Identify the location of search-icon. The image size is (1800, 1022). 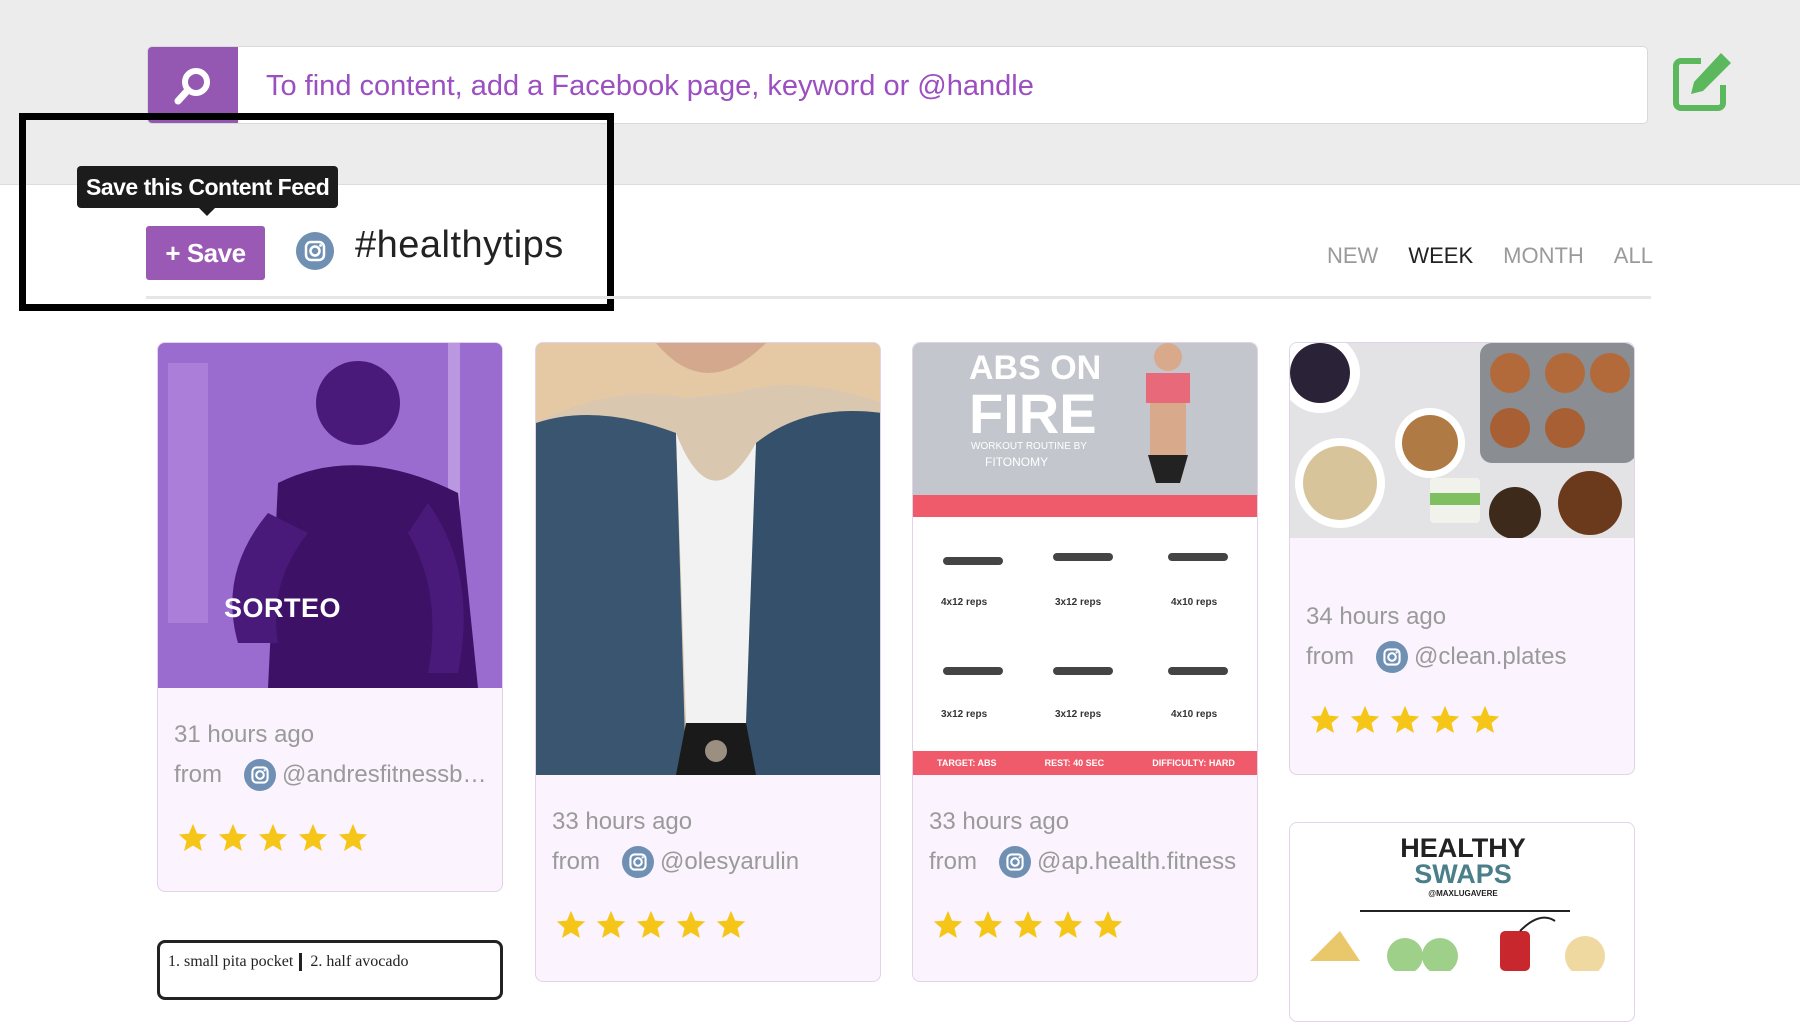
(192, 86).